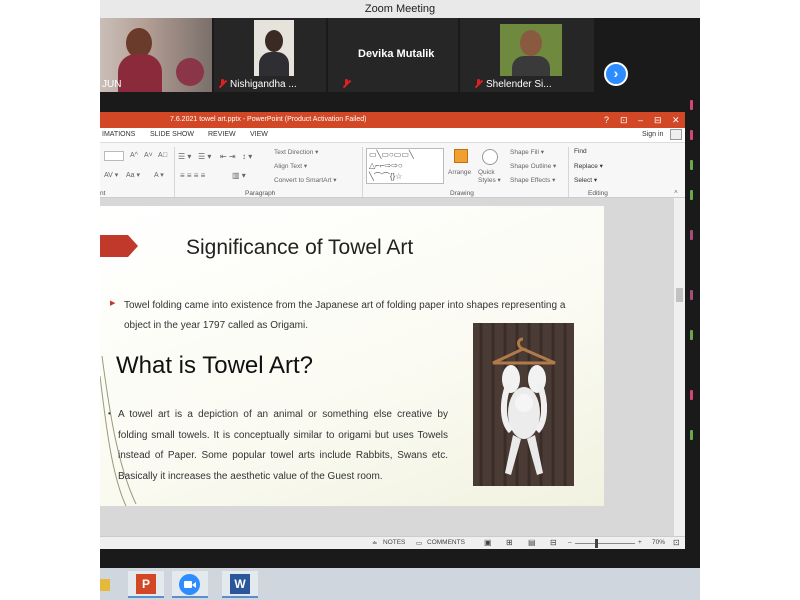 This screenshot has width=800, height=600. I want to click on slide-sorter-icon: ⊞, so click(509, 542).